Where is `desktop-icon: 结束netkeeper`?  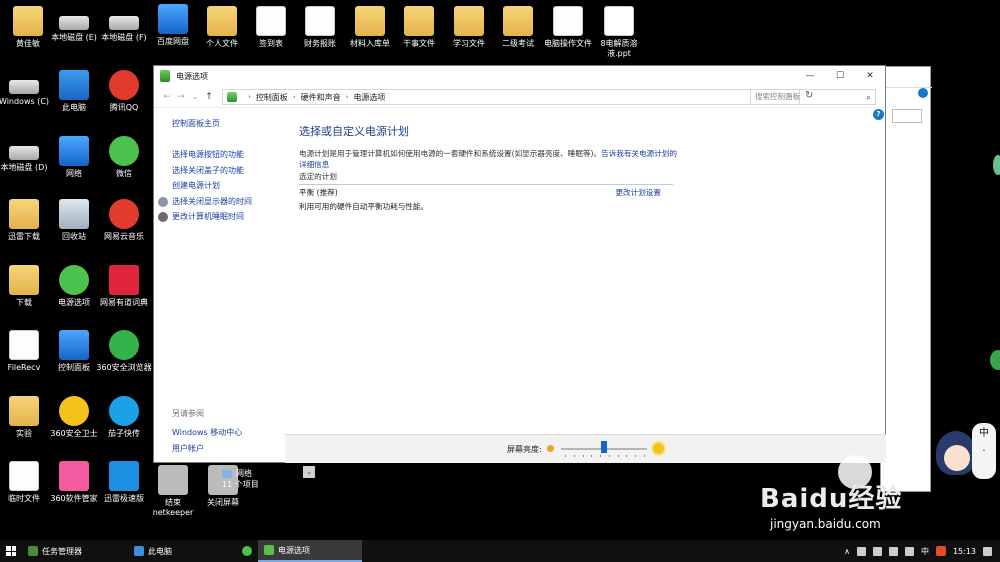 desktop-icon: 结束netkeeper is located at coordinates (173, 491).